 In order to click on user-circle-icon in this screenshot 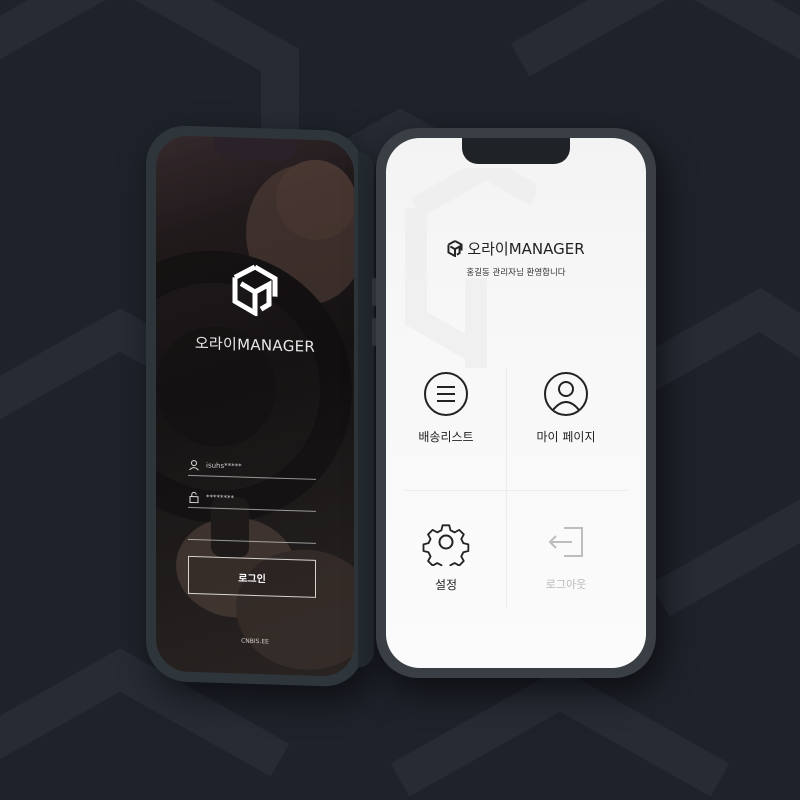, I will do `click(566, 394)`.